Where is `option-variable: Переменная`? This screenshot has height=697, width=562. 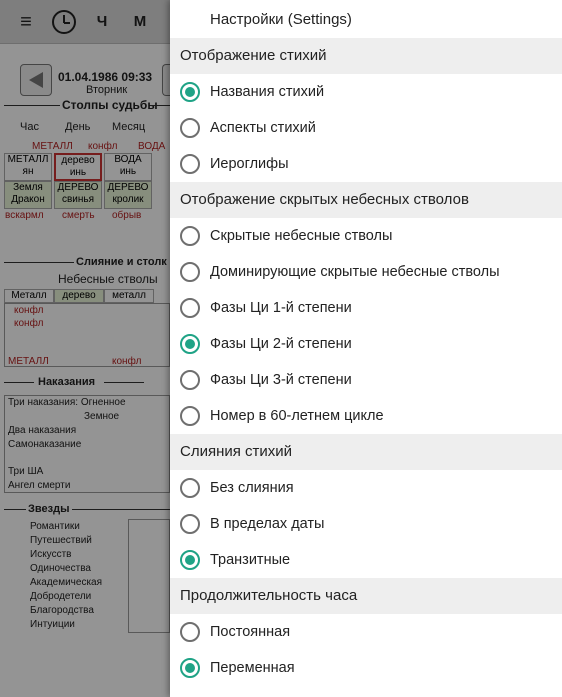 option-variable: Переменная is located at coordinates (366, 668).